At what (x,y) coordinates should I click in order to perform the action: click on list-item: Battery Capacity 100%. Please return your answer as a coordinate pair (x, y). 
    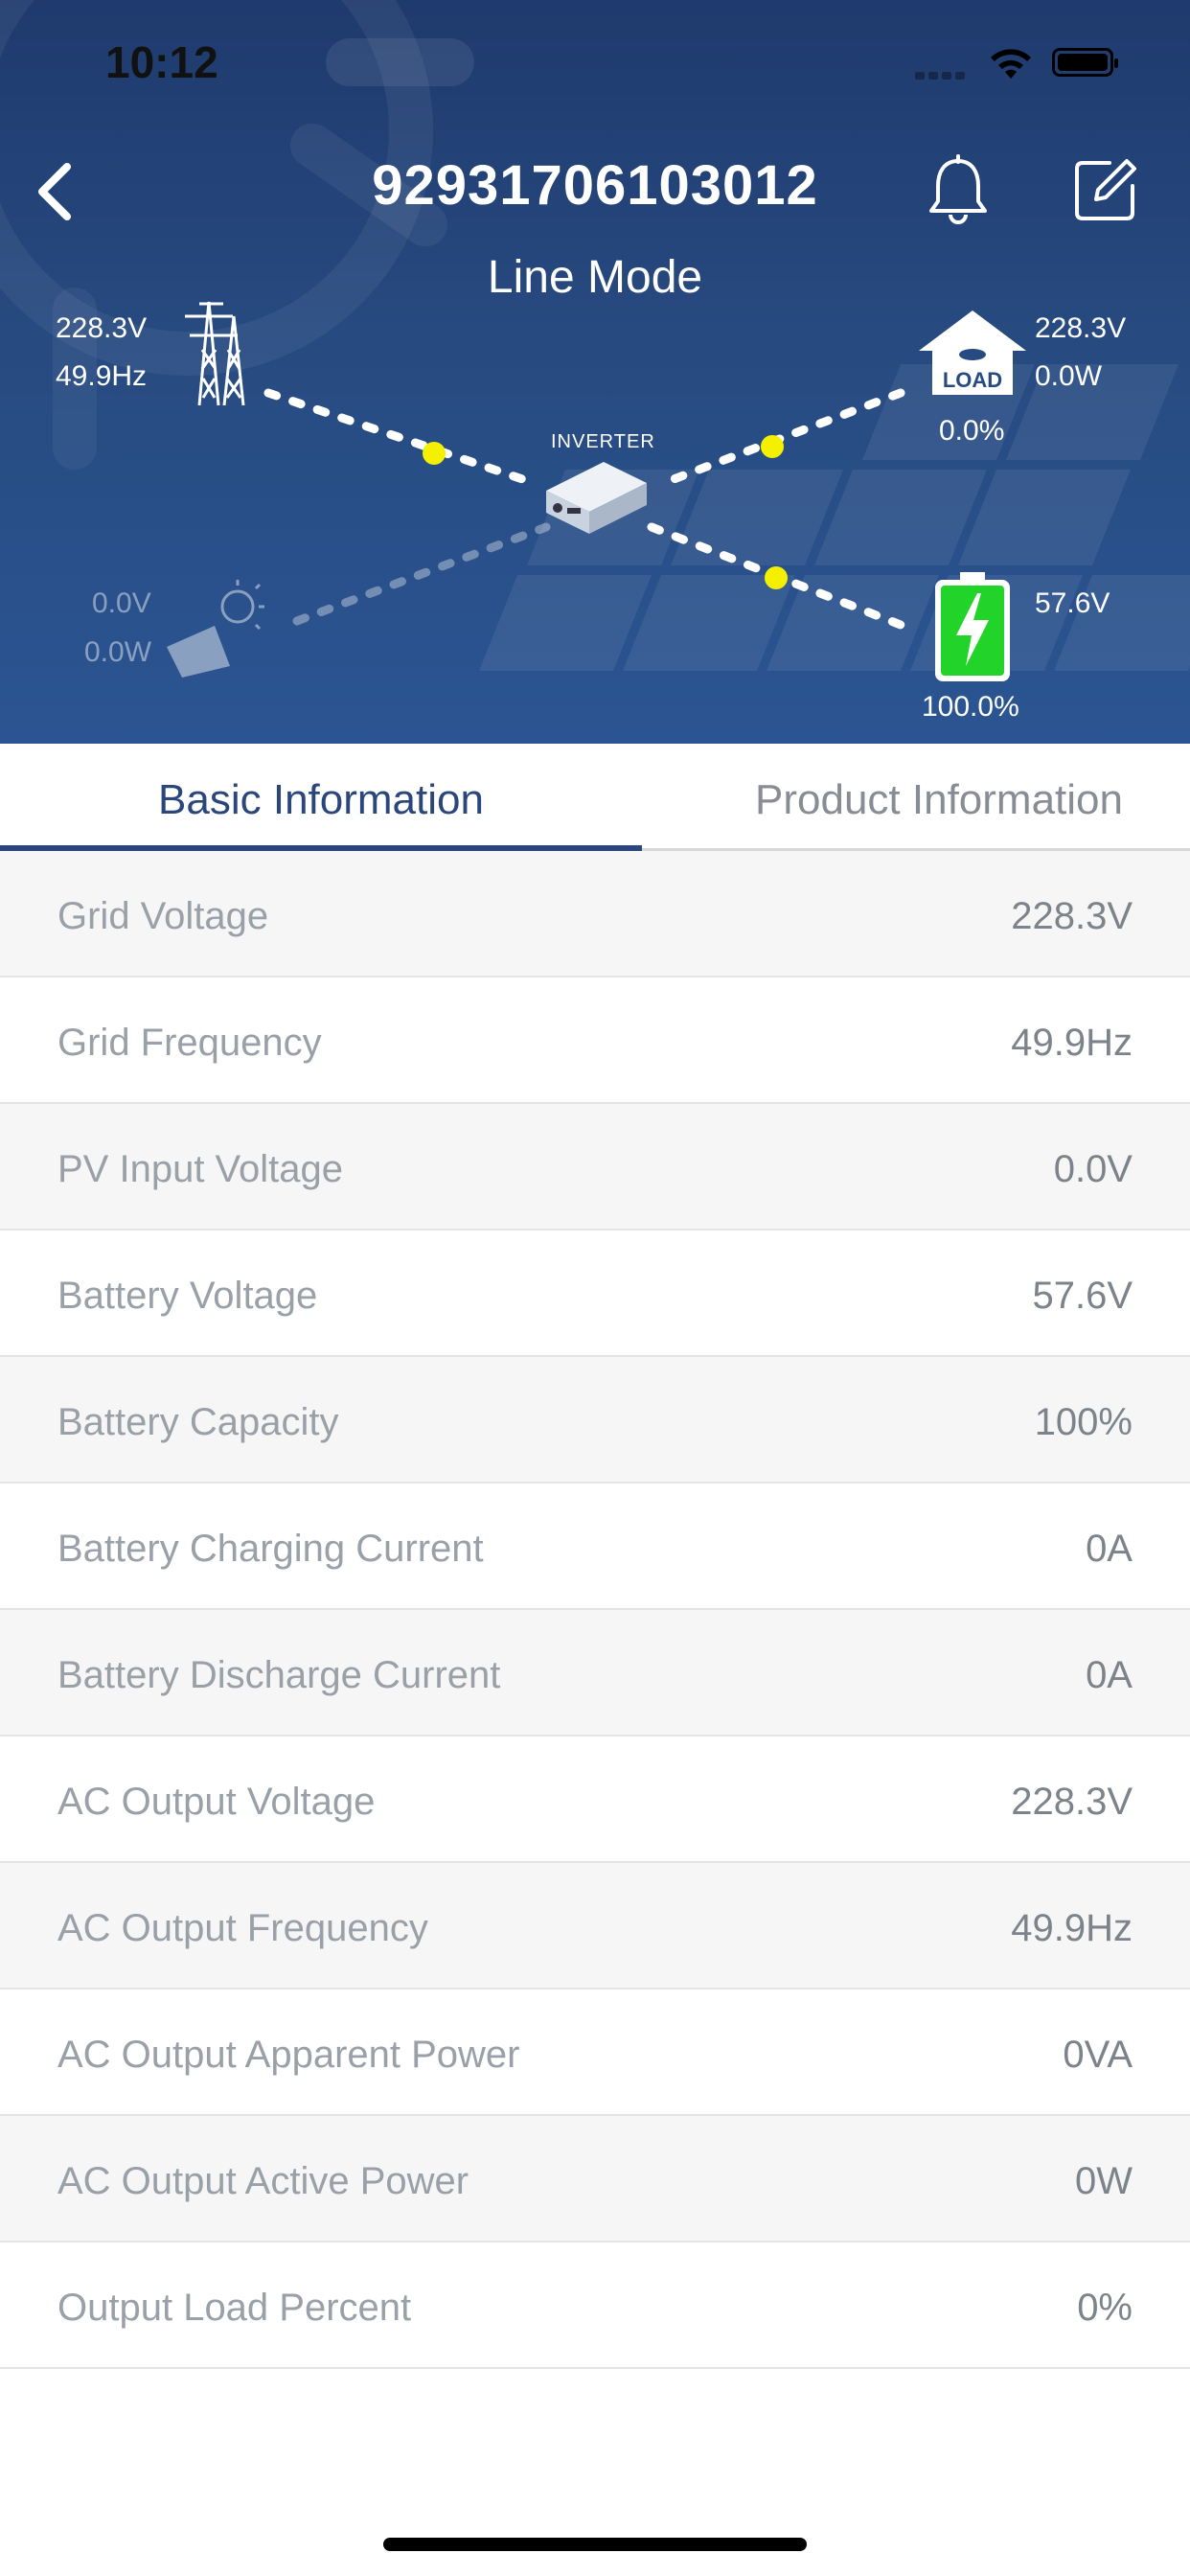
    Looking at the image, I should click on (595, 1420).